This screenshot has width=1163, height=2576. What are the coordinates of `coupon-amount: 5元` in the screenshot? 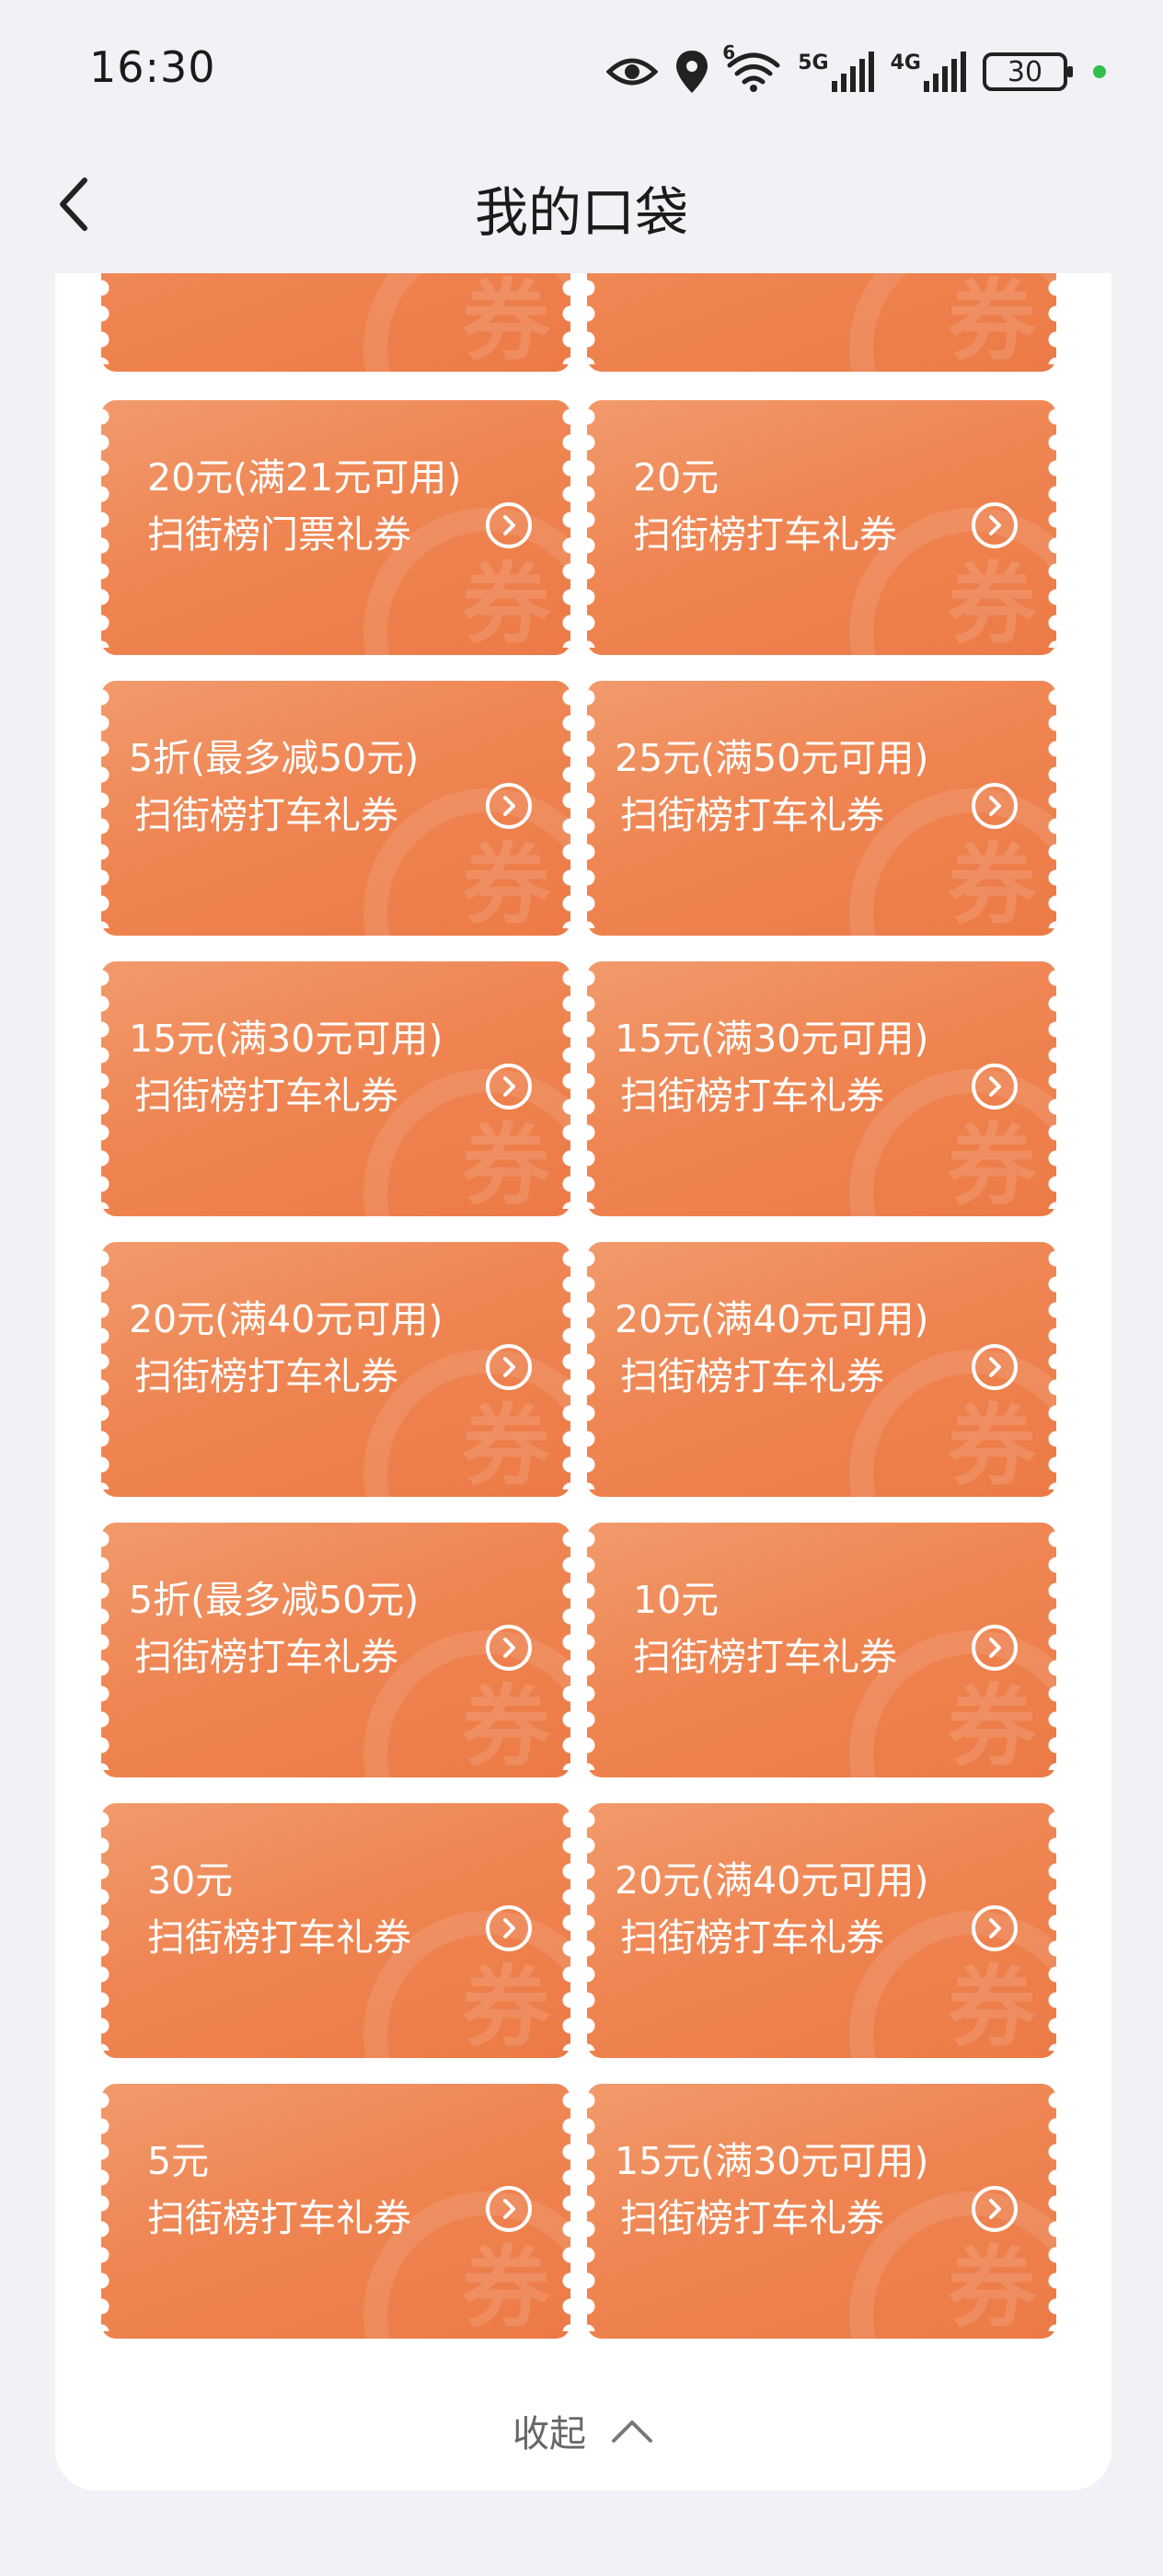 It's located at (178, 2161).